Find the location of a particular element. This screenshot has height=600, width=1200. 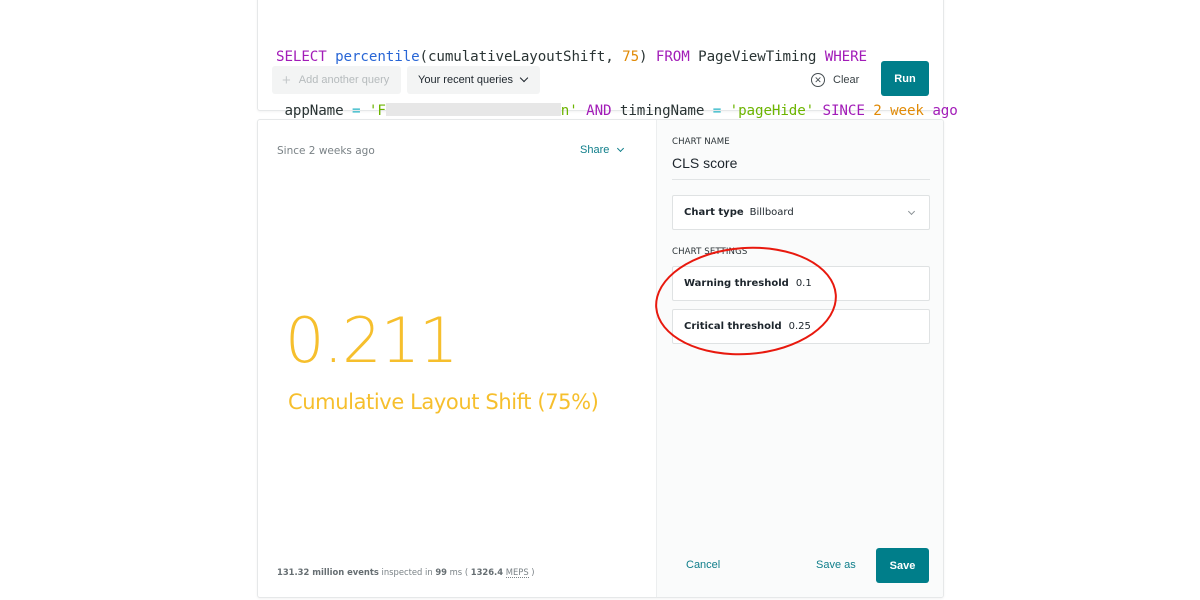

add-another-query-button: + Add another query is located at coordinates (336, 80).